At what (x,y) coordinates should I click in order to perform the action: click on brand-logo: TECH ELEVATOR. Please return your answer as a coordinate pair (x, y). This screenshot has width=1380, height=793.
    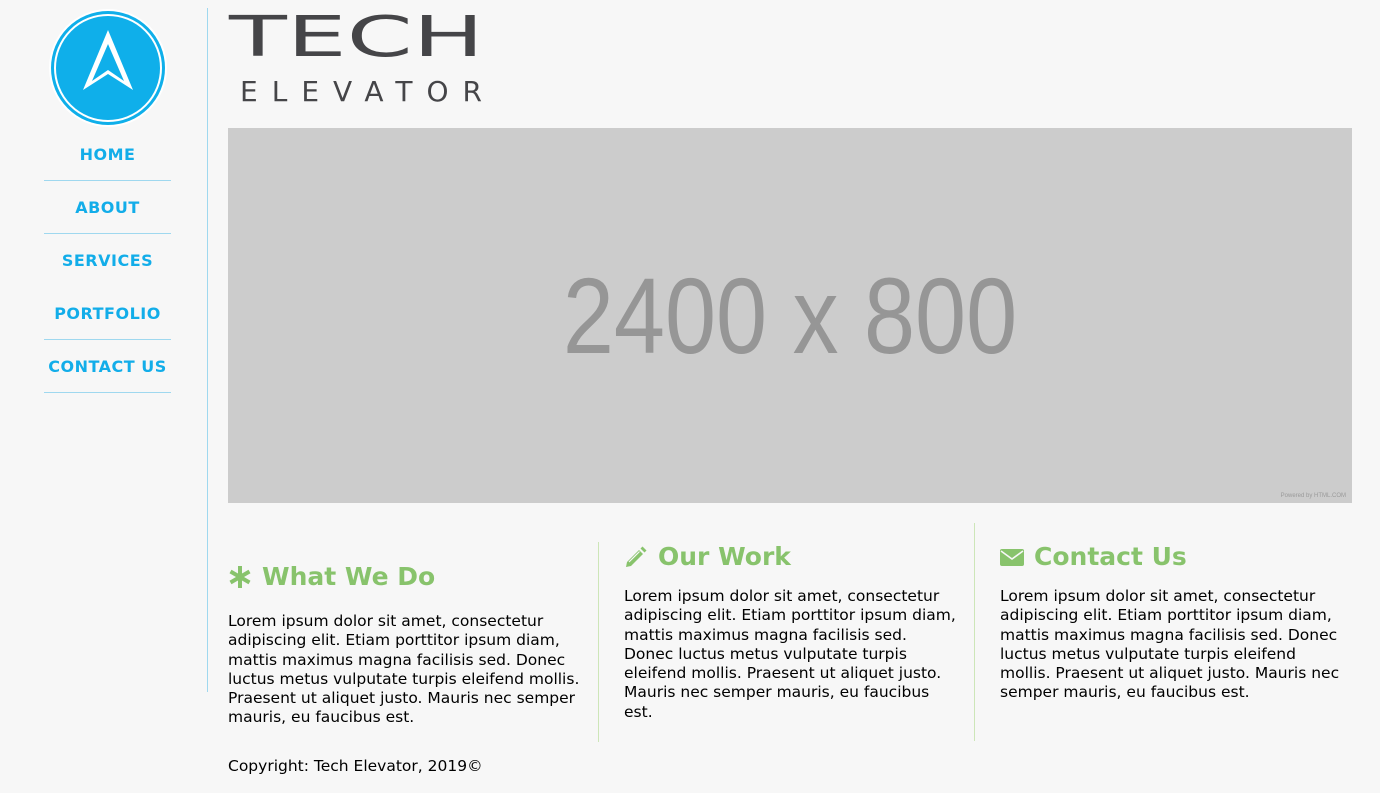
    Looking at the image, I should click on (356, 57).